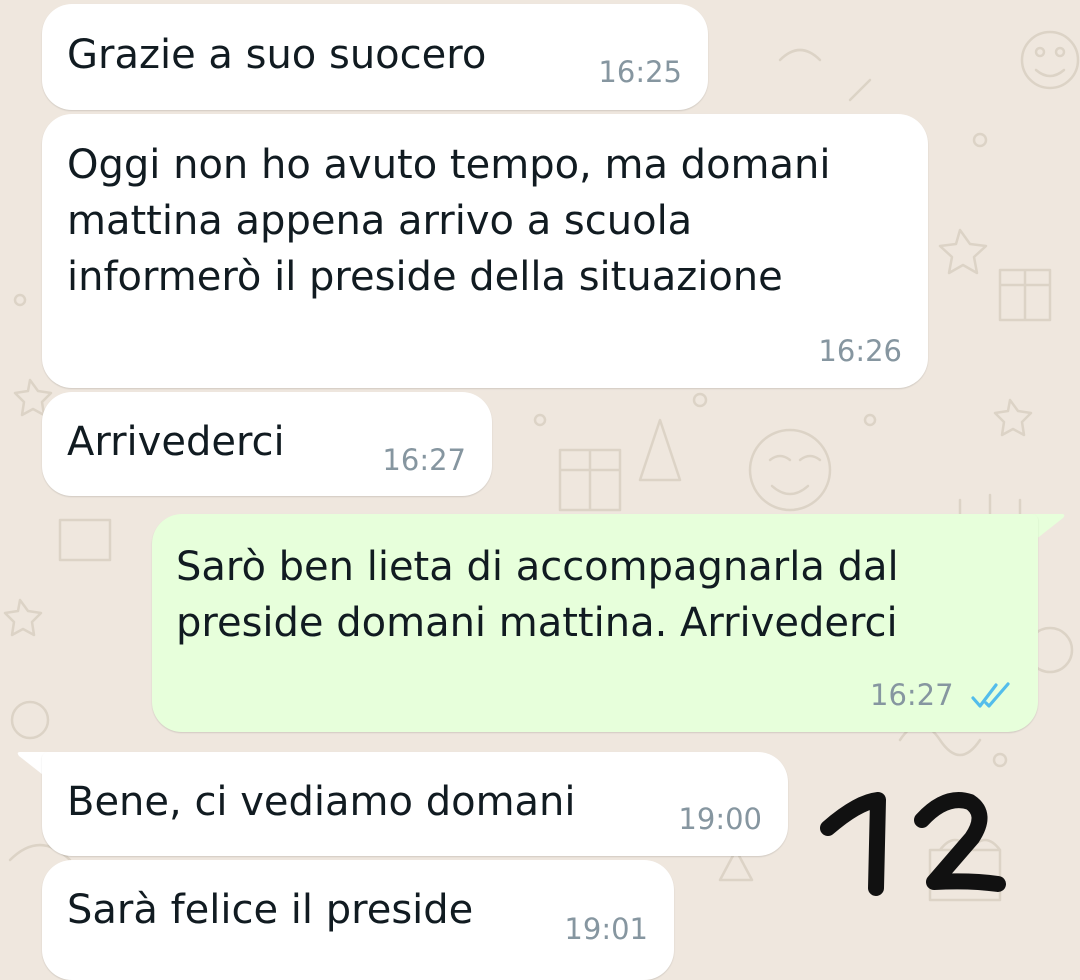 The height and width of the screenshot is (980, 1080). I want to click on message-bubble-incoming: Grazie a suo suocero 16:25, so click(375, 57).